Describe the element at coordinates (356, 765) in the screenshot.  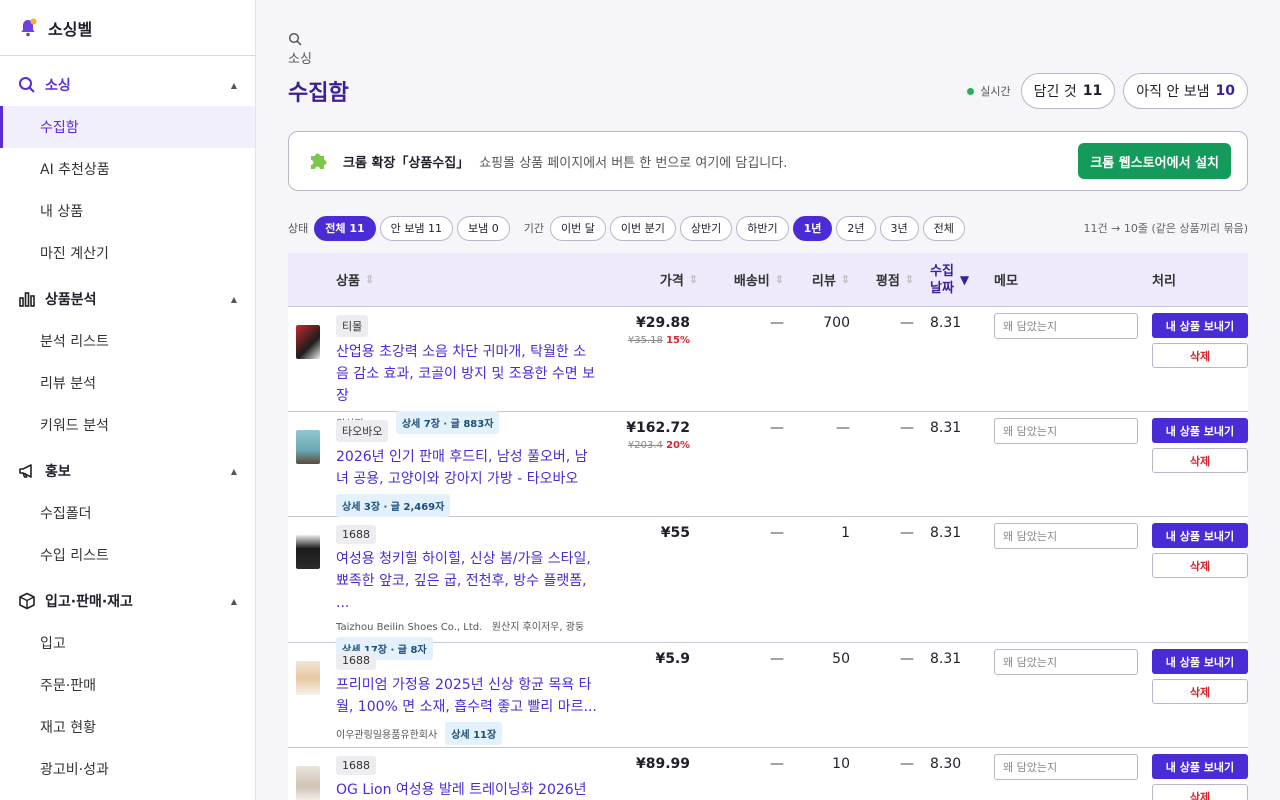
I see `source-tag: 1688` at that location.